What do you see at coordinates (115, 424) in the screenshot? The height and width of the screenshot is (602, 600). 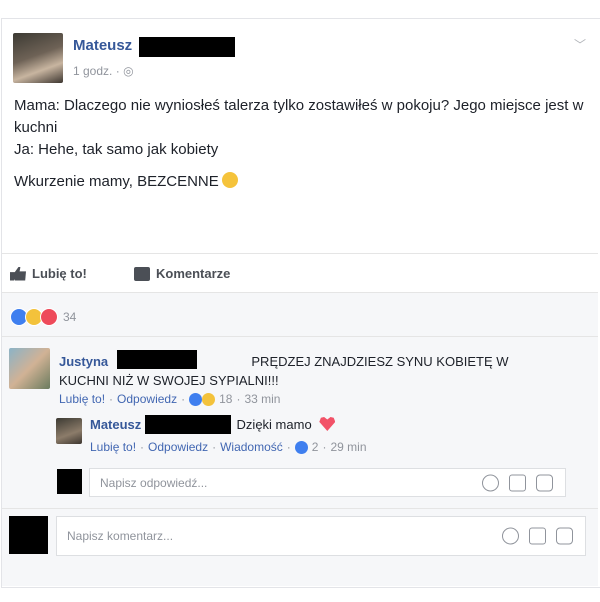 I see `reply-author-name: Mateusz` at bounding box center [115, 424].